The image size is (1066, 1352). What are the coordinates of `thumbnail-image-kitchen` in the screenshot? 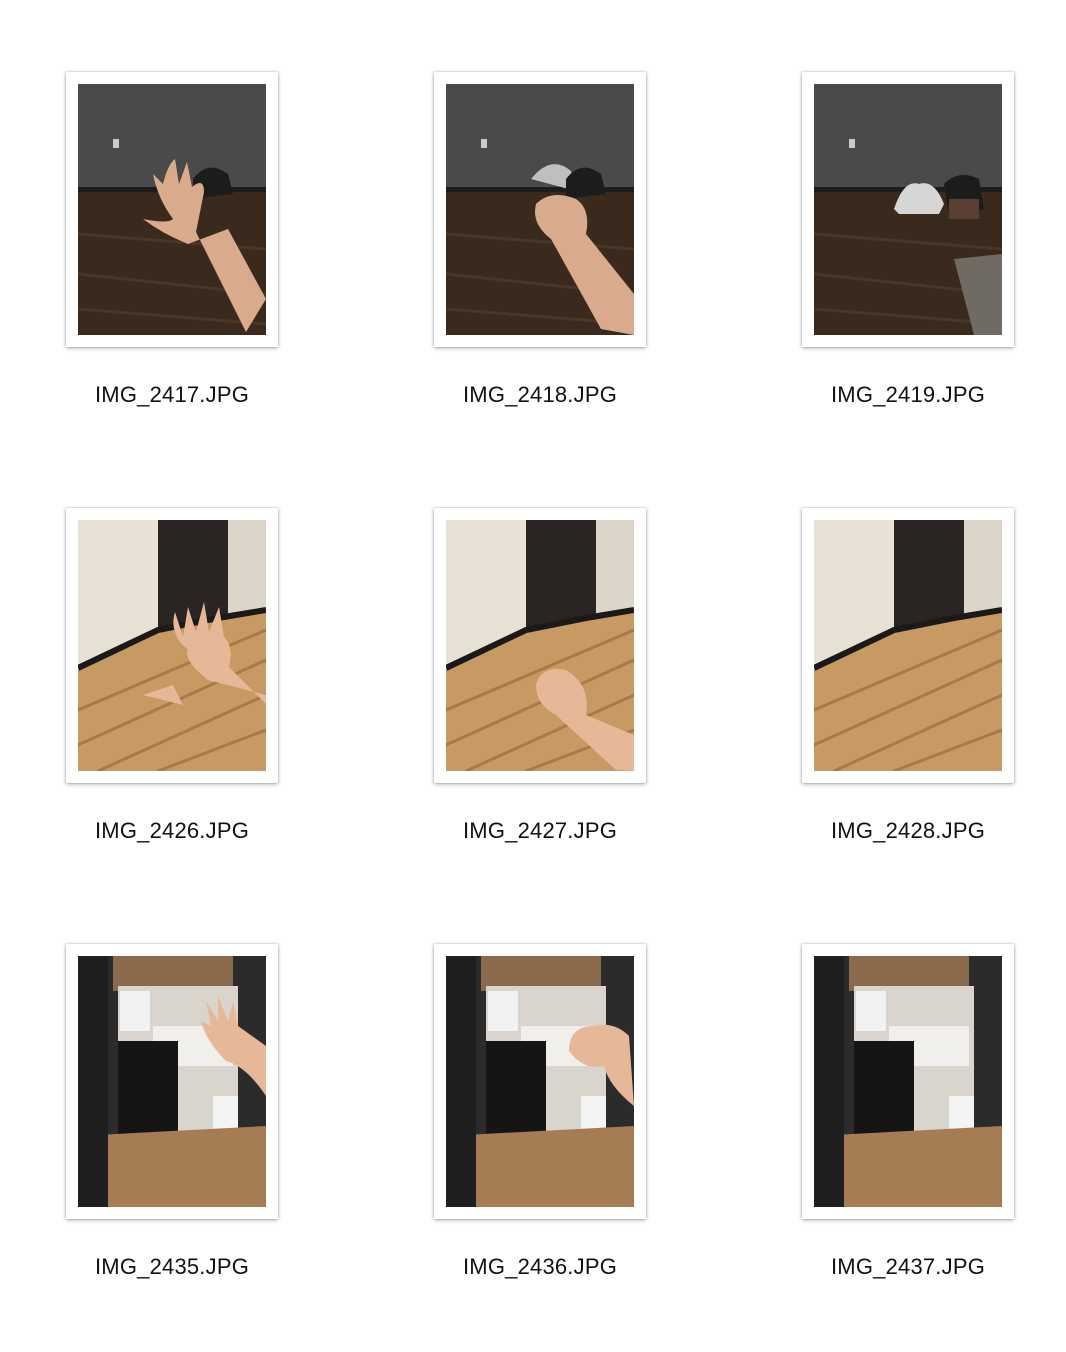 It's located at (908, 1081).